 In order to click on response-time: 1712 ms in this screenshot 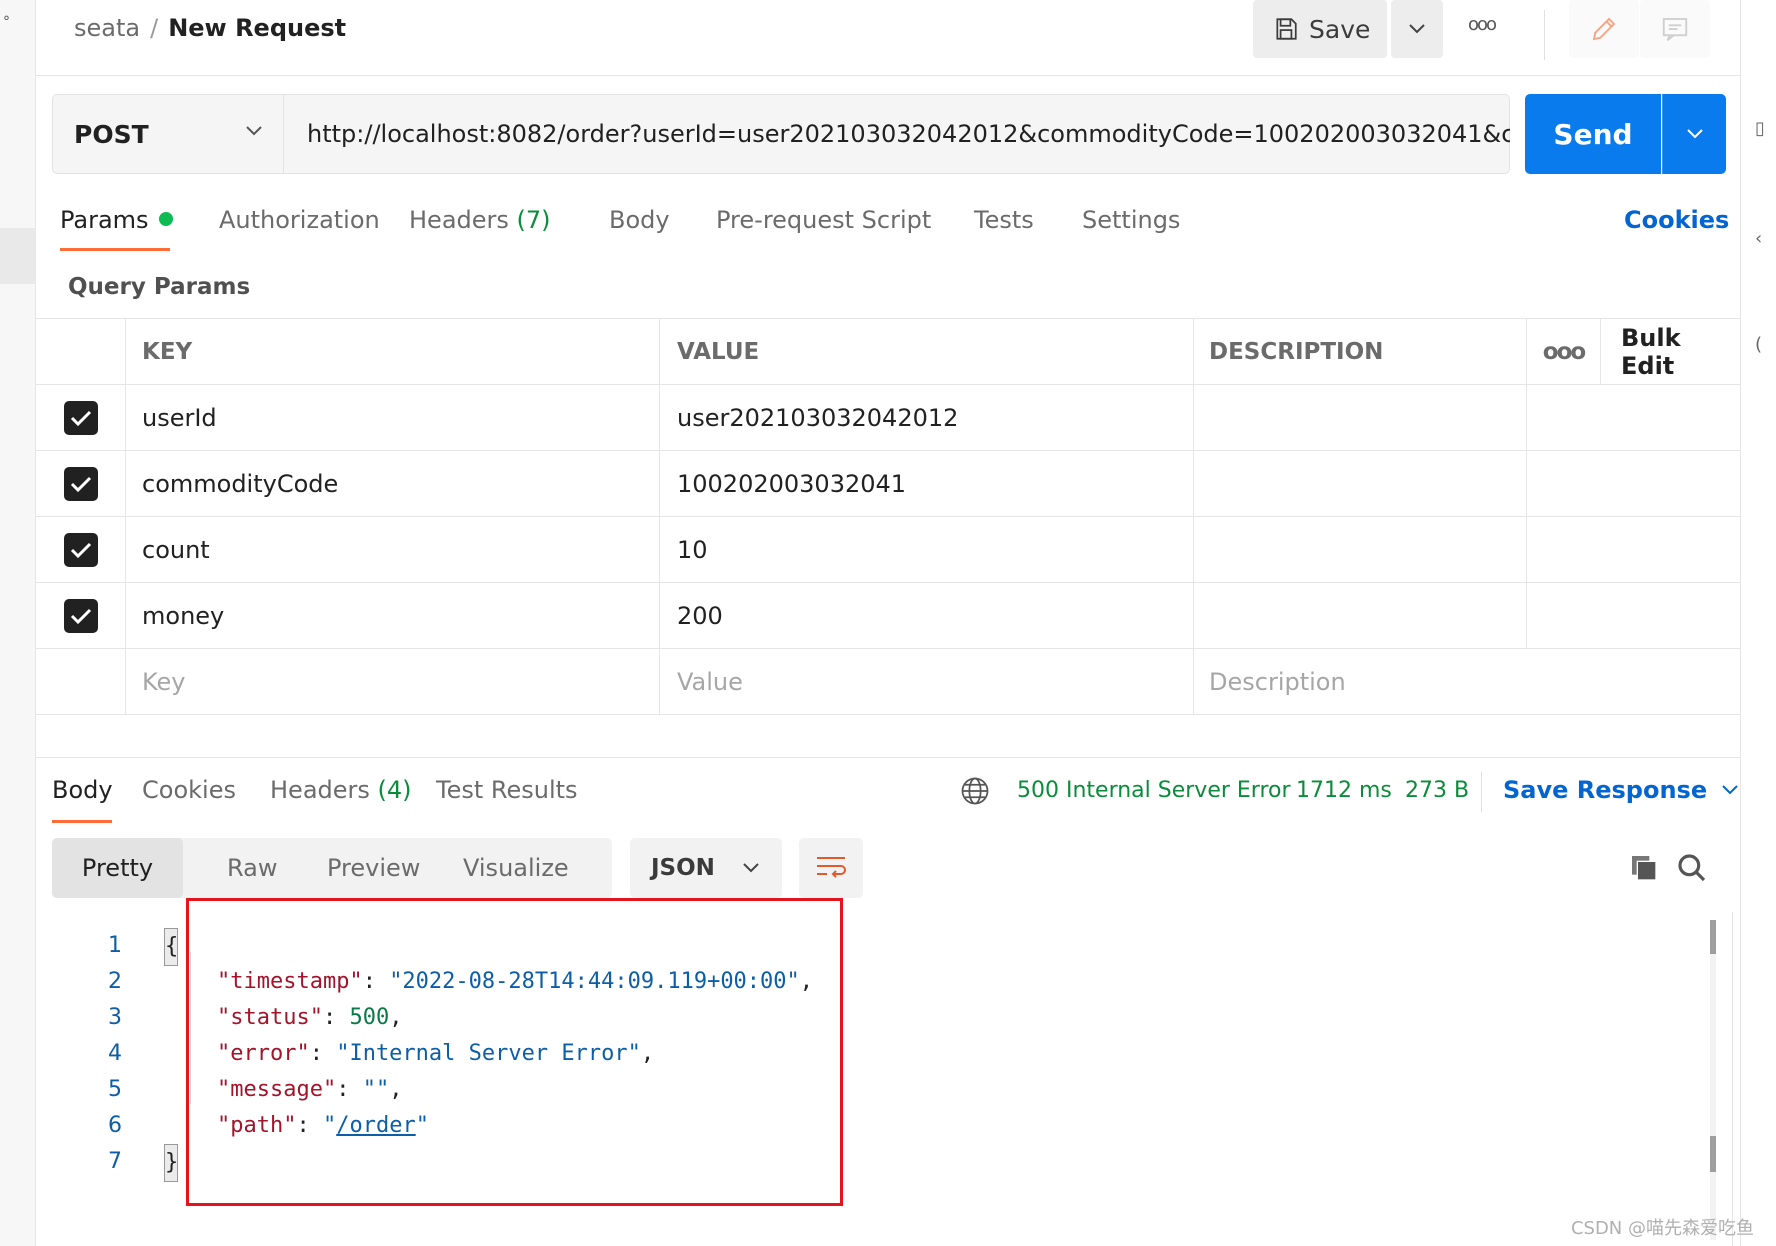, I will do `click(1344, 790)`.